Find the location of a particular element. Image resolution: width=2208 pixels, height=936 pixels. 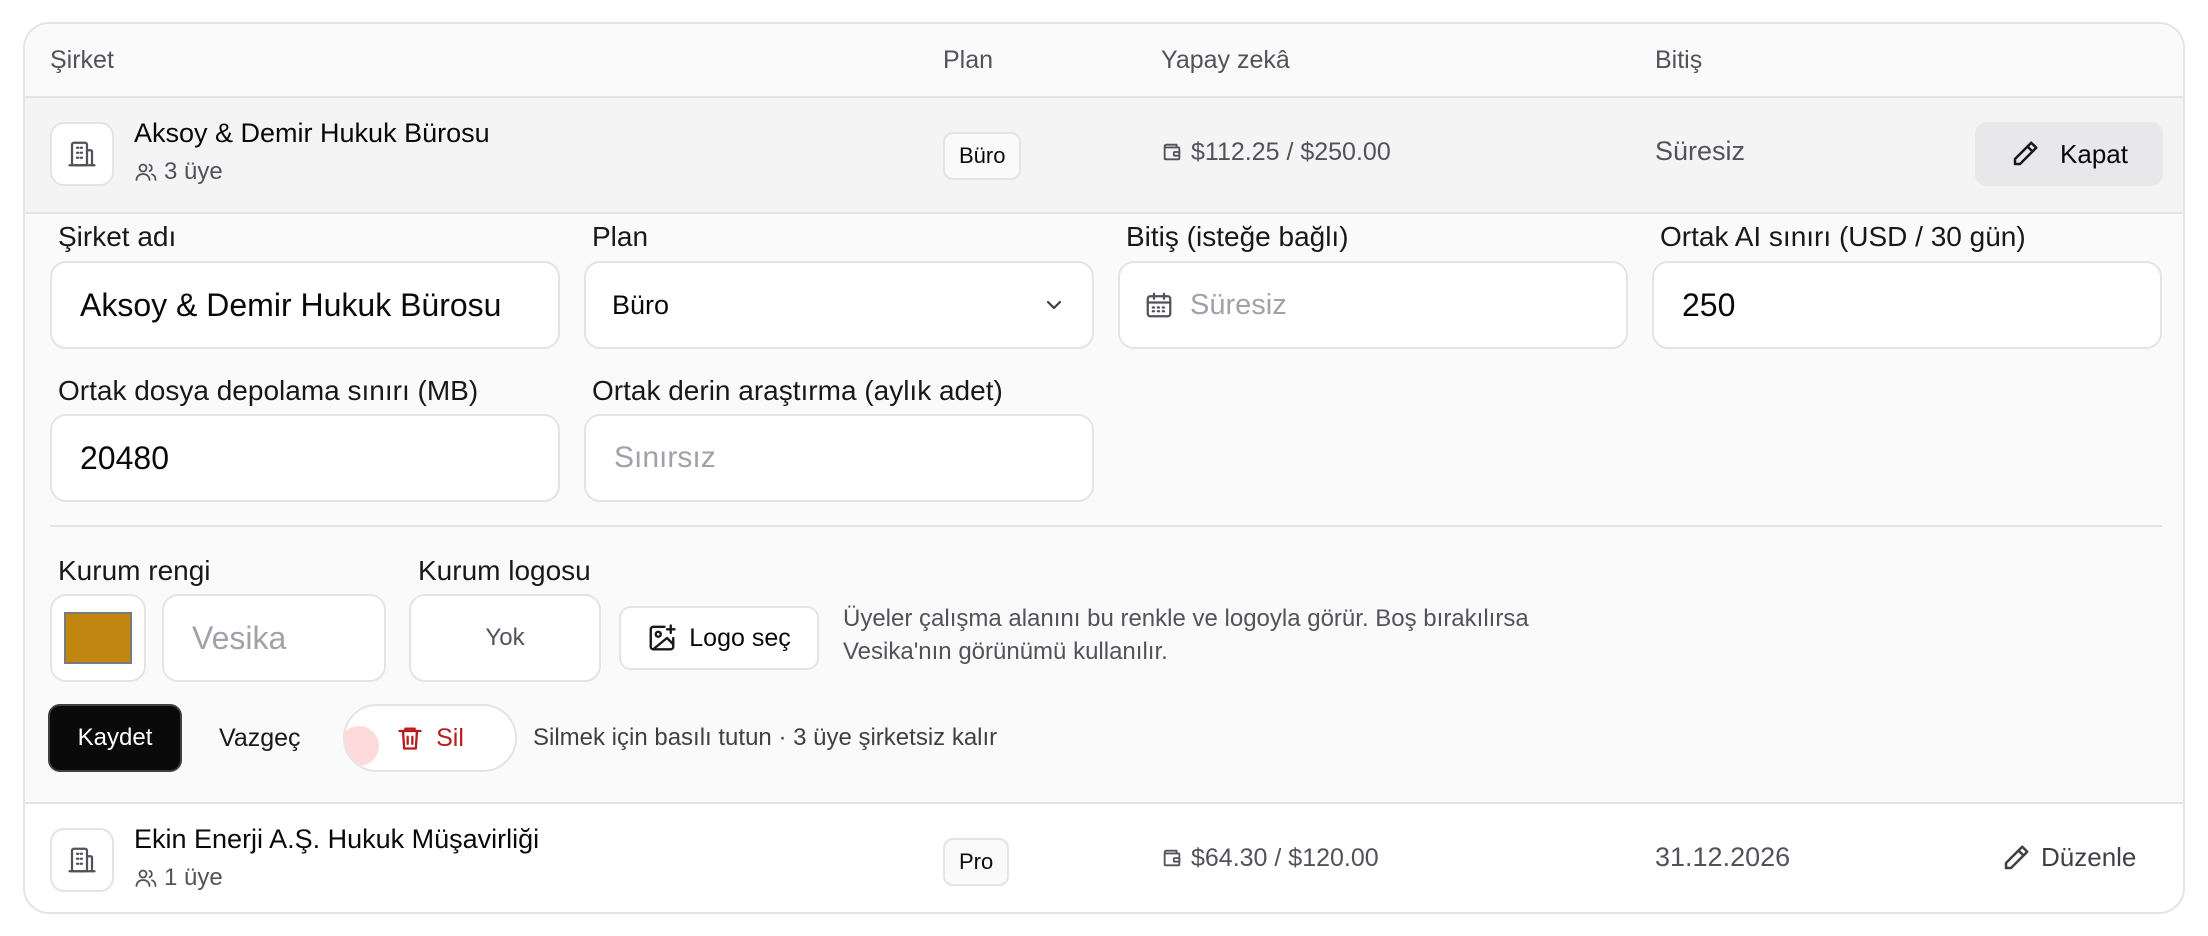

ai-usage: $112.25 / $250.00 is located at coordinates (1276, 152).